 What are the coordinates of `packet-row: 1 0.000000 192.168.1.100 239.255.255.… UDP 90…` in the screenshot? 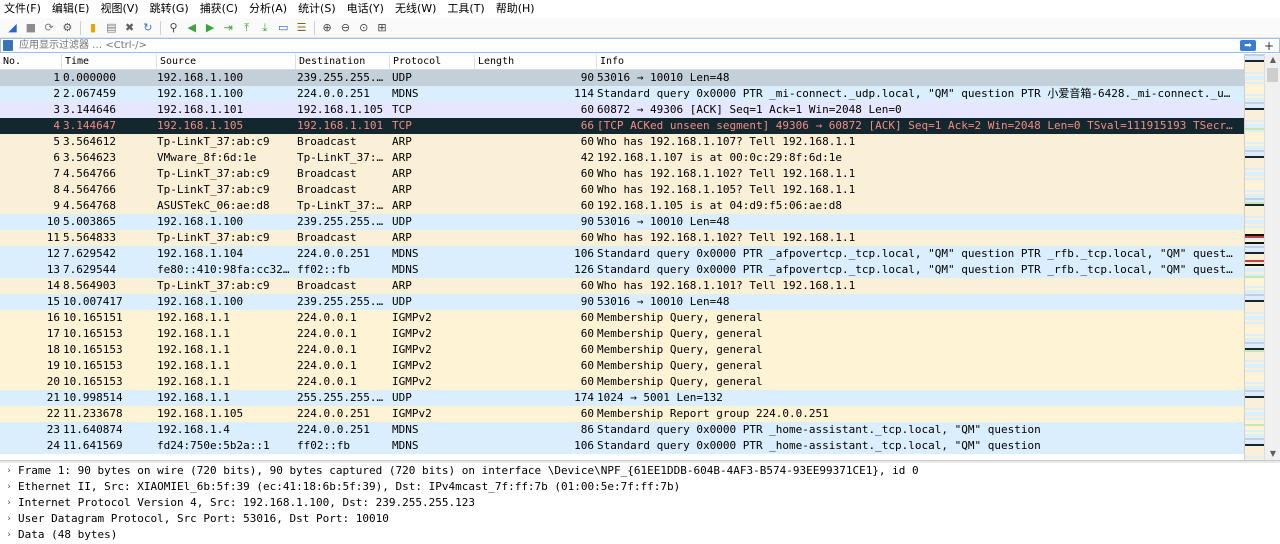 It's located at (632, 78).